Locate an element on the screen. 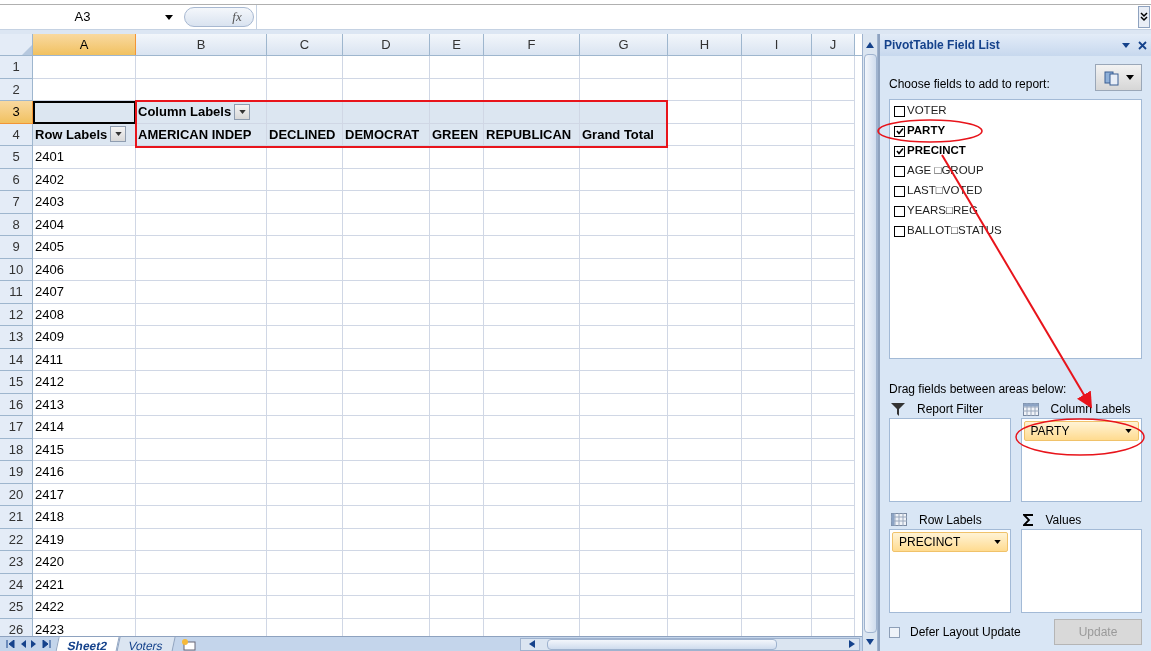 The height and width of the screenshot is (651, 1151). sheet-tab: Voters is located at coordinates (146, 643).